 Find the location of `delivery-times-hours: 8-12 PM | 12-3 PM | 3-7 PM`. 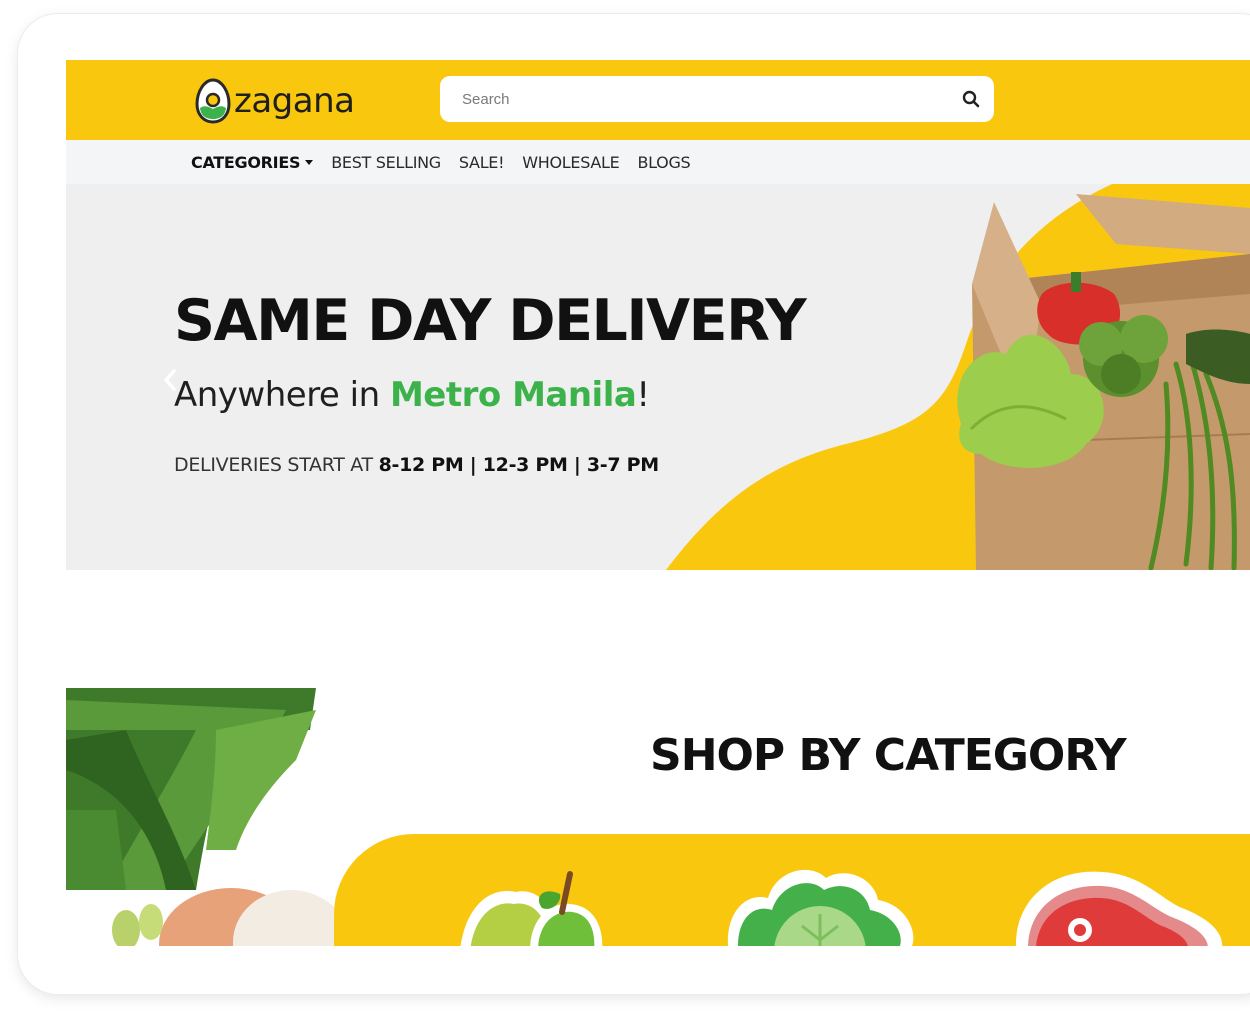

delivery-times-hours: 8-12 PM | 12-3 PM | 3-7 PM is located at coordinates (519, 465).